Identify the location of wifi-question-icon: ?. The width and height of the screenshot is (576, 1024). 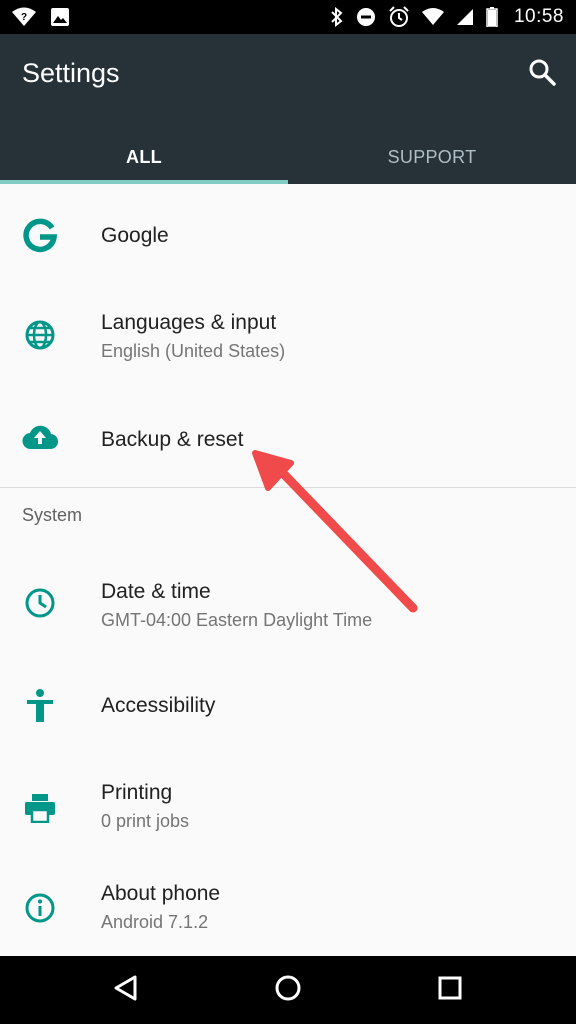
(24, 17).